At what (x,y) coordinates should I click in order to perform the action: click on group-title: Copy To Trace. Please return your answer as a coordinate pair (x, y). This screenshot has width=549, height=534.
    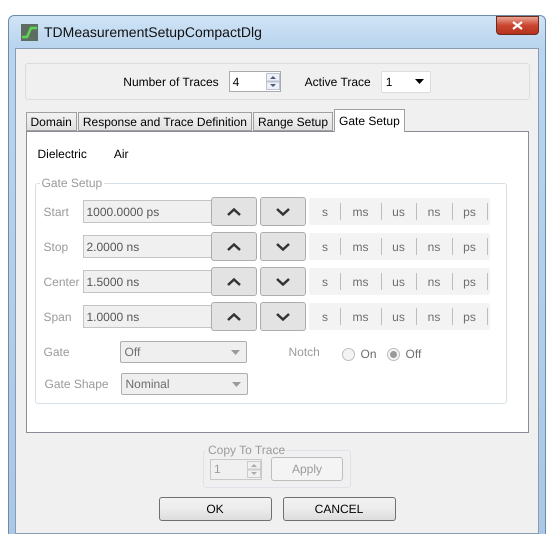
    Looking at the image, I should click on (246, 450).